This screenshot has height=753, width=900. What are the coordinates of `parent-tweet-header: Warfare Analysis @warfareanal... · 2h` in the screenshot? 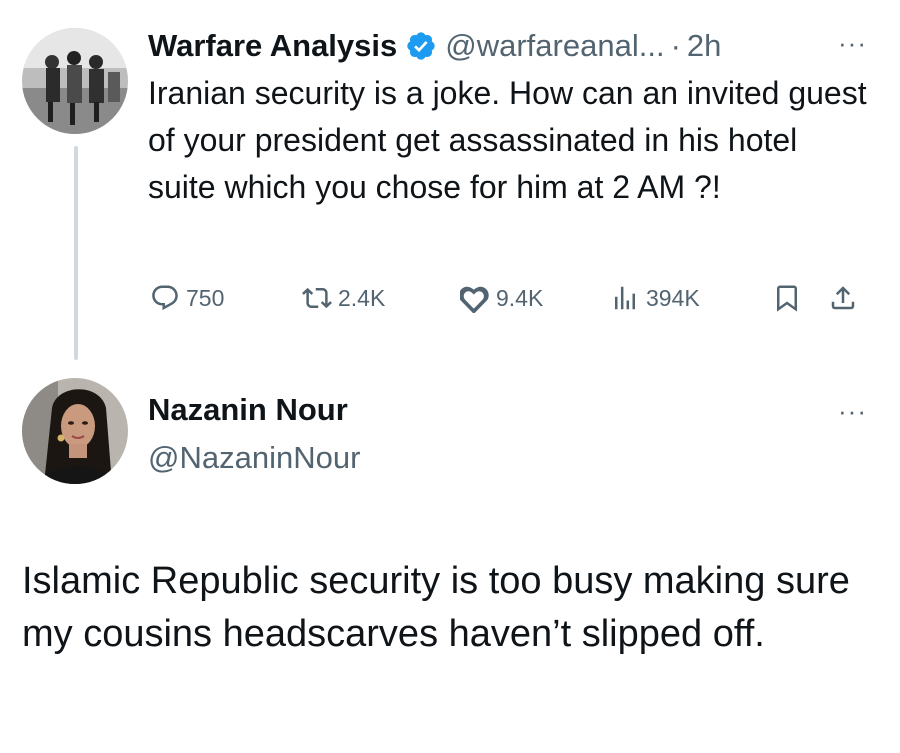 It's located at (434, 46).